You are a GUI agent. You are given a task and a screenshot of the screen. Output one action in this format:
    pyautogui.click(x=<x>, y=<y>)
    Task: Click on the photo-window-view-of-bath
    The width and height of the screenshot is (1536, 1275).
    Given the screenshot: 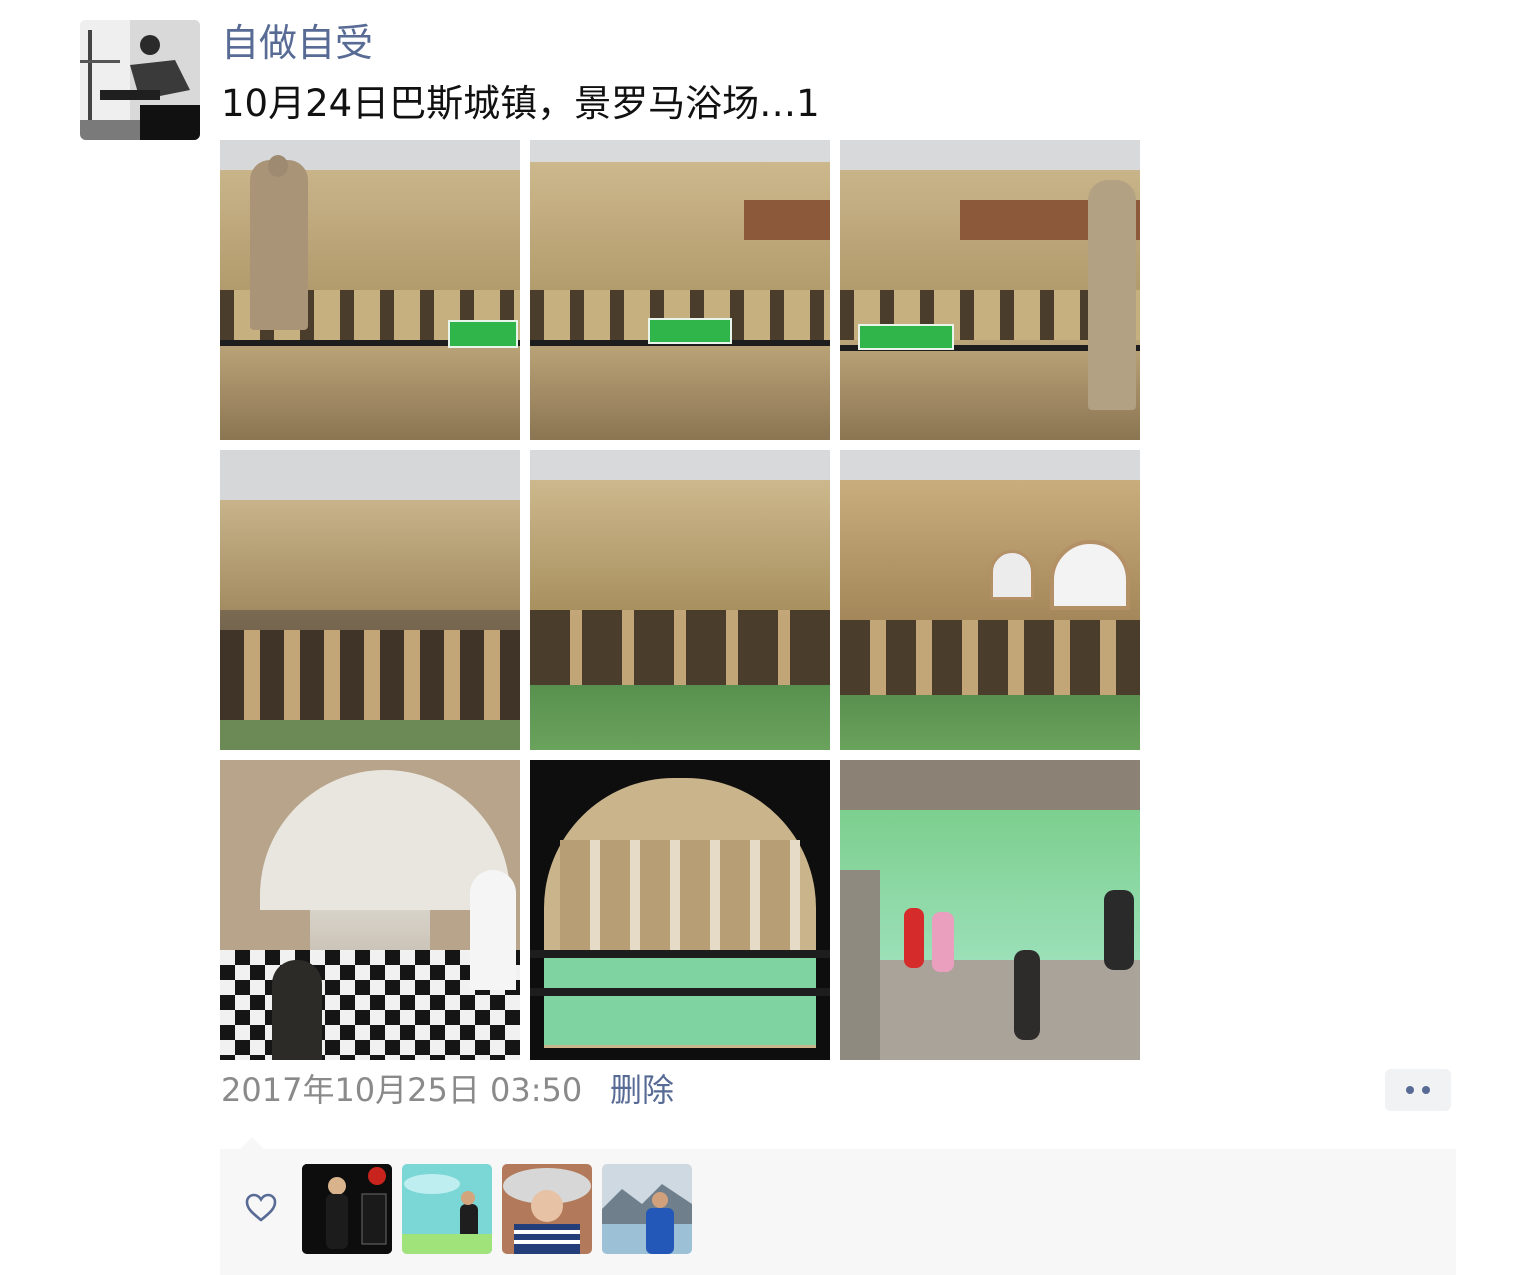 What is the action you would take?
    pyautogui.click(x=680, y=910)
    